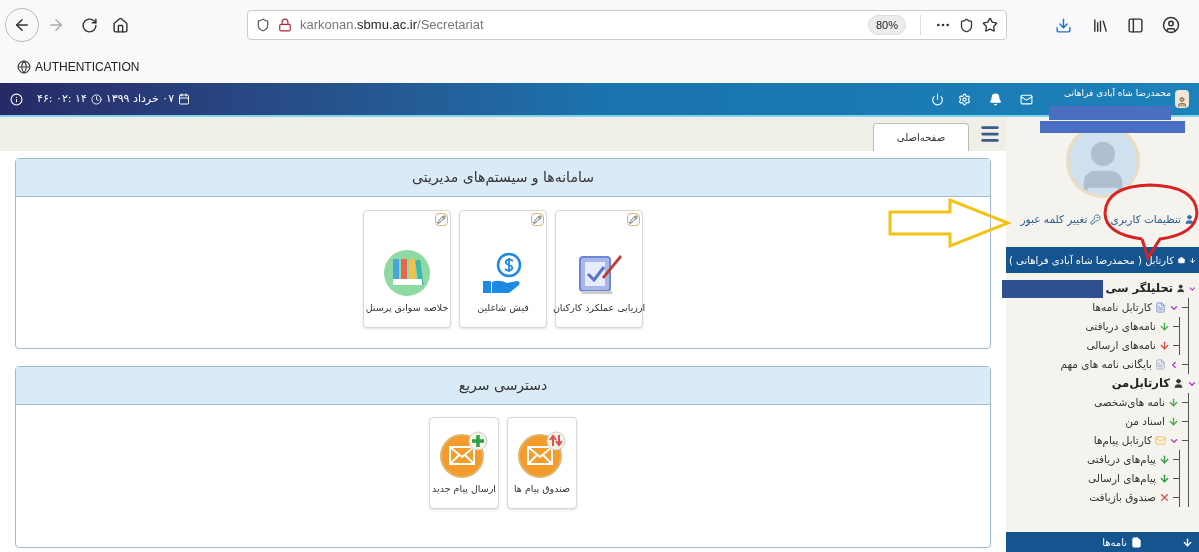 Image resolution: width=1199 pixels, height=552 pixels. What do you see at coordinates (263, 25) in the screenshot?
I see `shield-icon` at bounding box center [263, 25].